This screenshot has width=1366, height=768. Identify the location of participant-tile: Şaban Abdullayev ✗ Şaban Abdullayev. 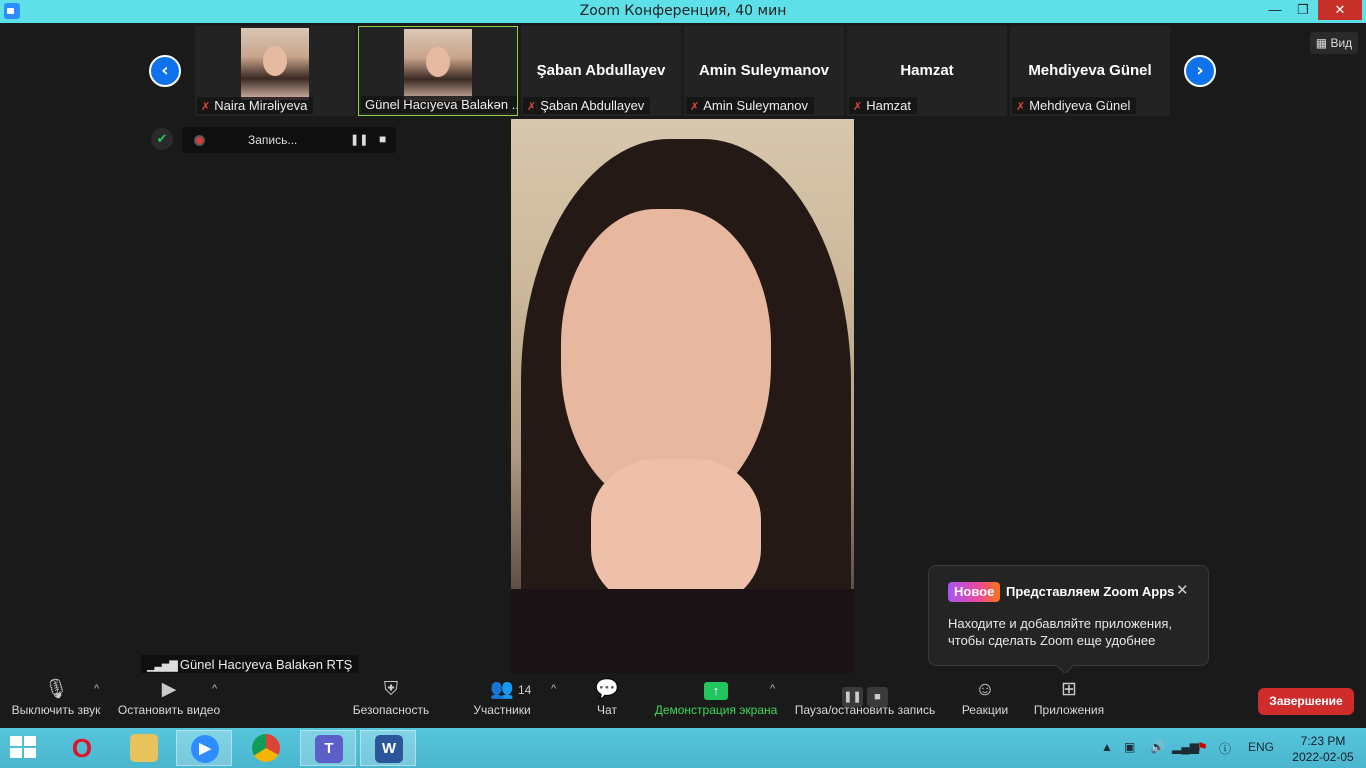
(601, 71).